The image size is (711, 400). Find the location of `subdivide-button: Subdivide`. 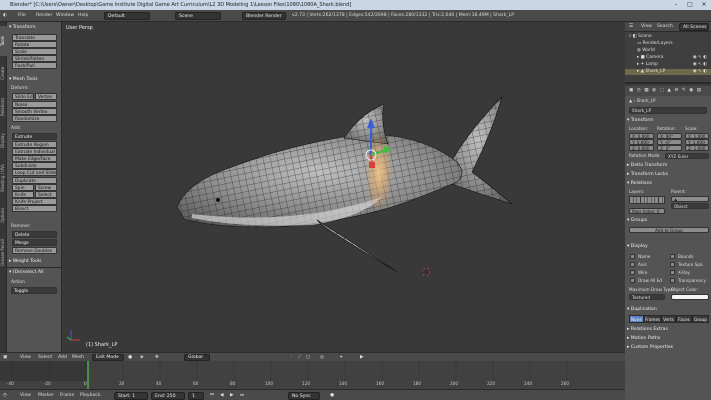

subdivide-button: Subdivide is located at coordinates (34, 165).